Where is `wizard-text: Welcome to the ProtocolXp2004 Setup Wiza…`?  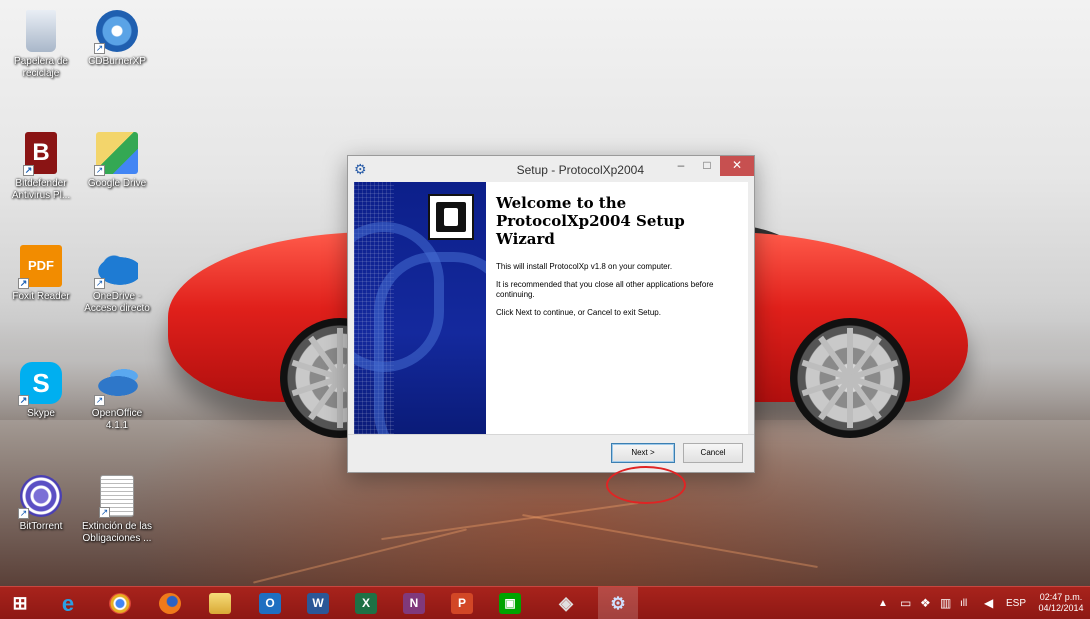
wizard-text: Welcome to the ProtocolXp2004 Setup Wiza… is located at coordinates (618, 260).